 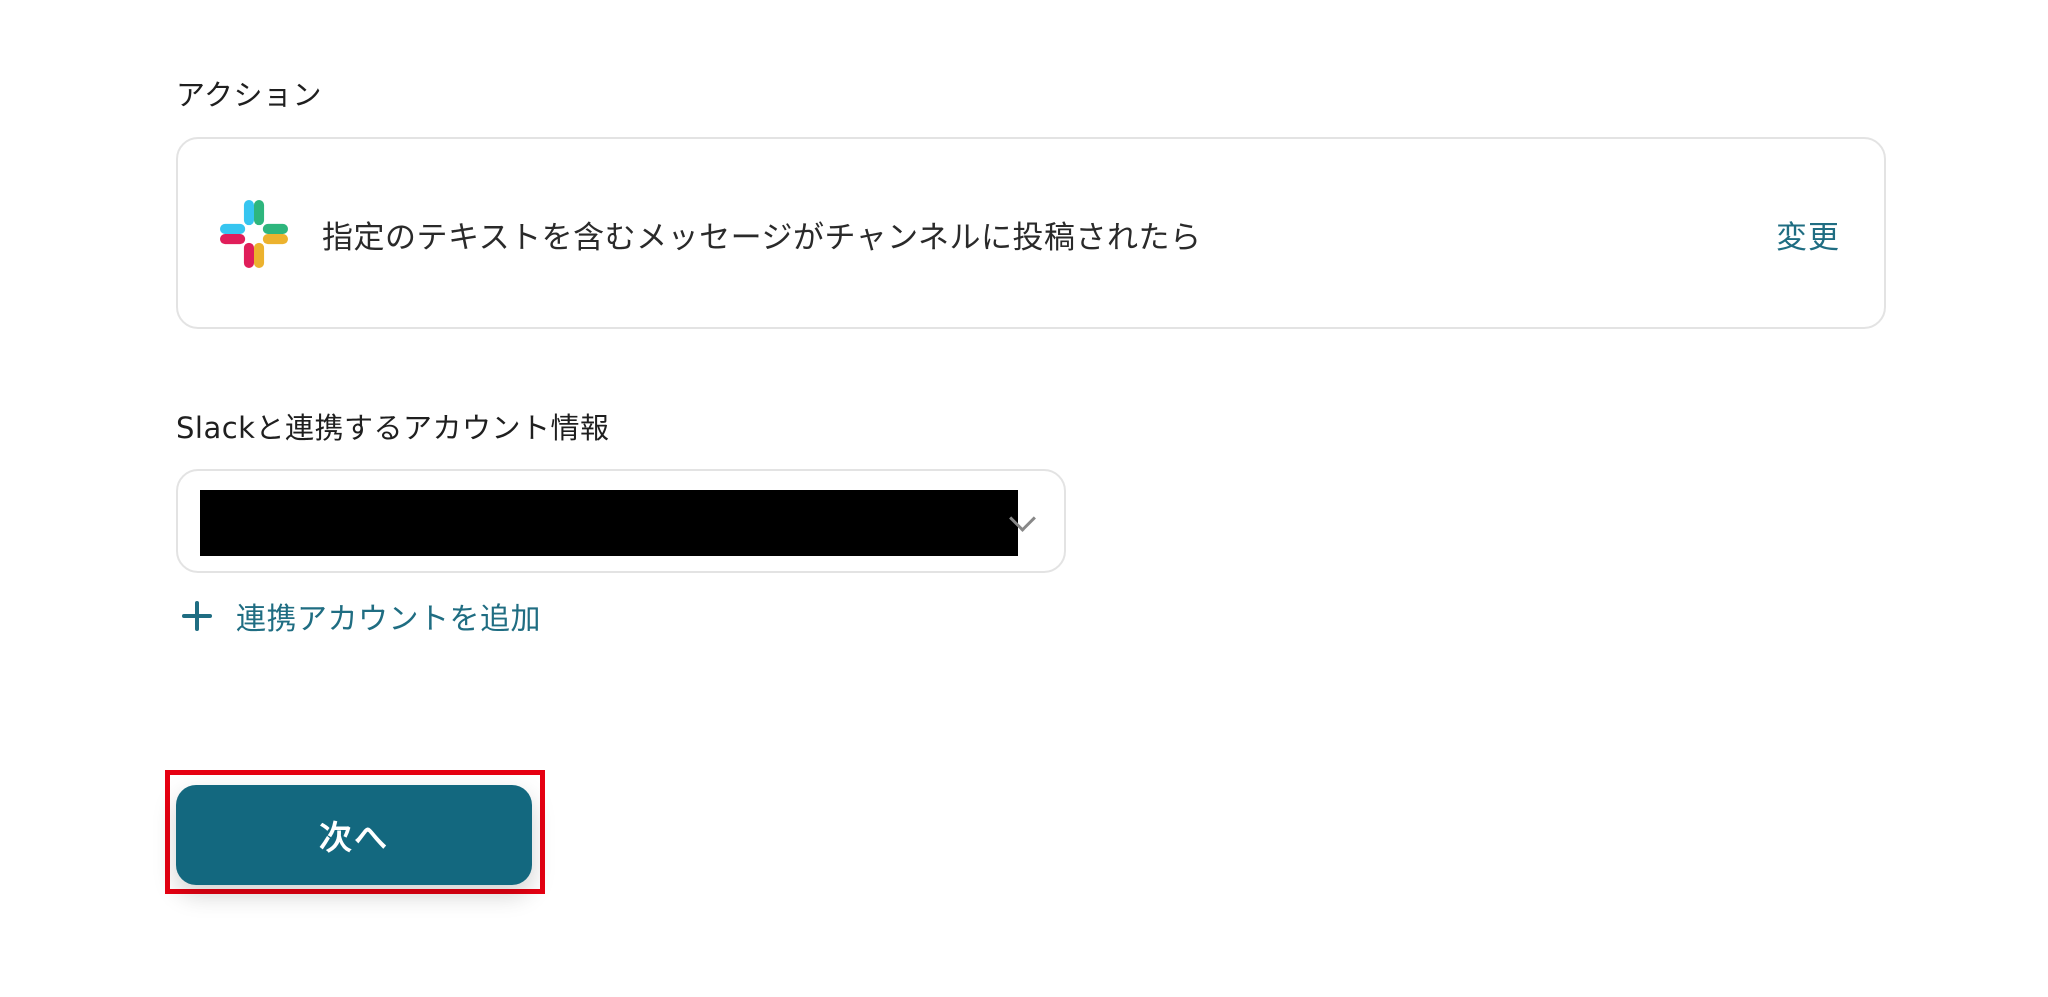 I want to click on change-action-link: 変更, so click(x=1808, y=234).